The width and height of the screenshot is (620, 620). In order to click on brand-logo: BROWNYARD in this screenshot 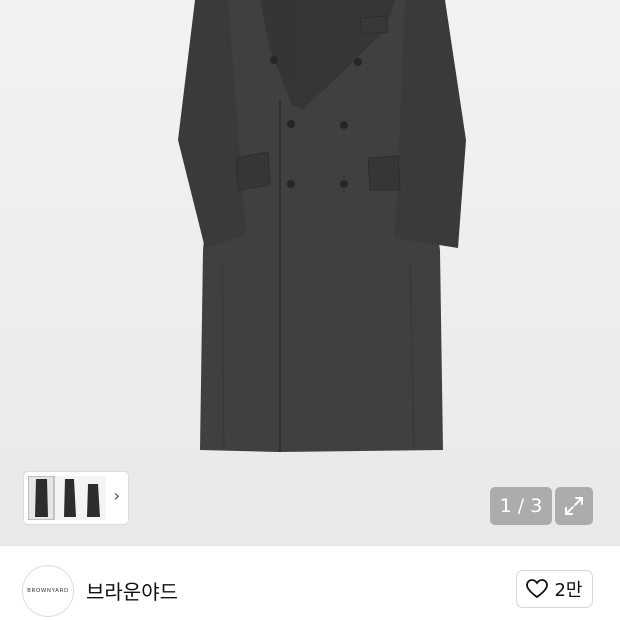, I will do `click(48, 591)`.